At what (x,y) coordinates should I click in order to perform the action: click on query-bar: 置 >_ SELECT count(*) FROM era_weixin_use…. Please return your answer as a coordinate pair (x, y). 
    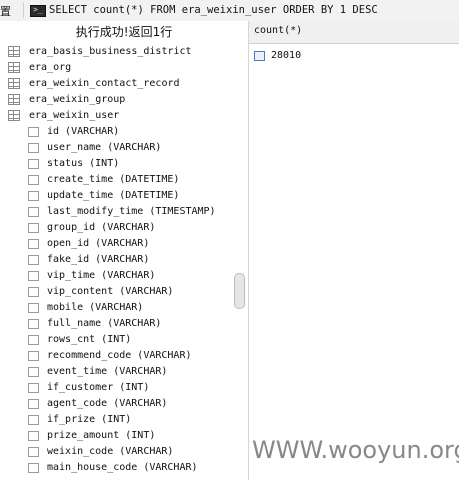
    Looking at the image, I should click on (229, 11).